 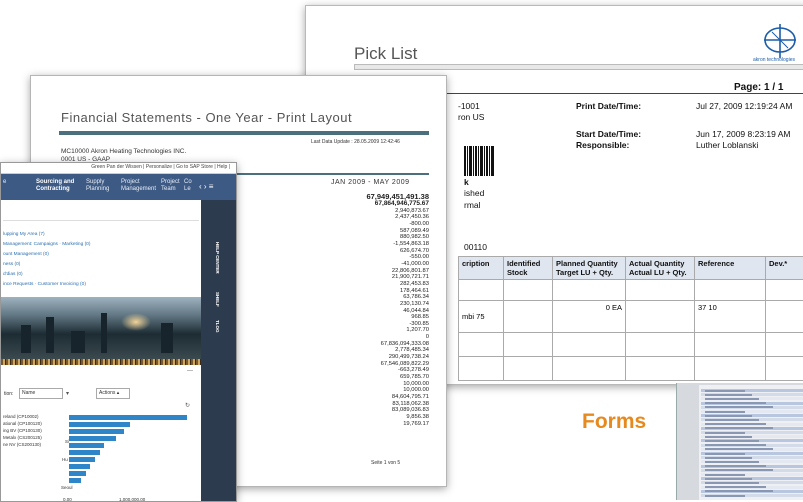 What do you see at coordinates (217, 299) in the screenshot?
I see `tab-shelf: SHELF` at bounding box center [217, 299].